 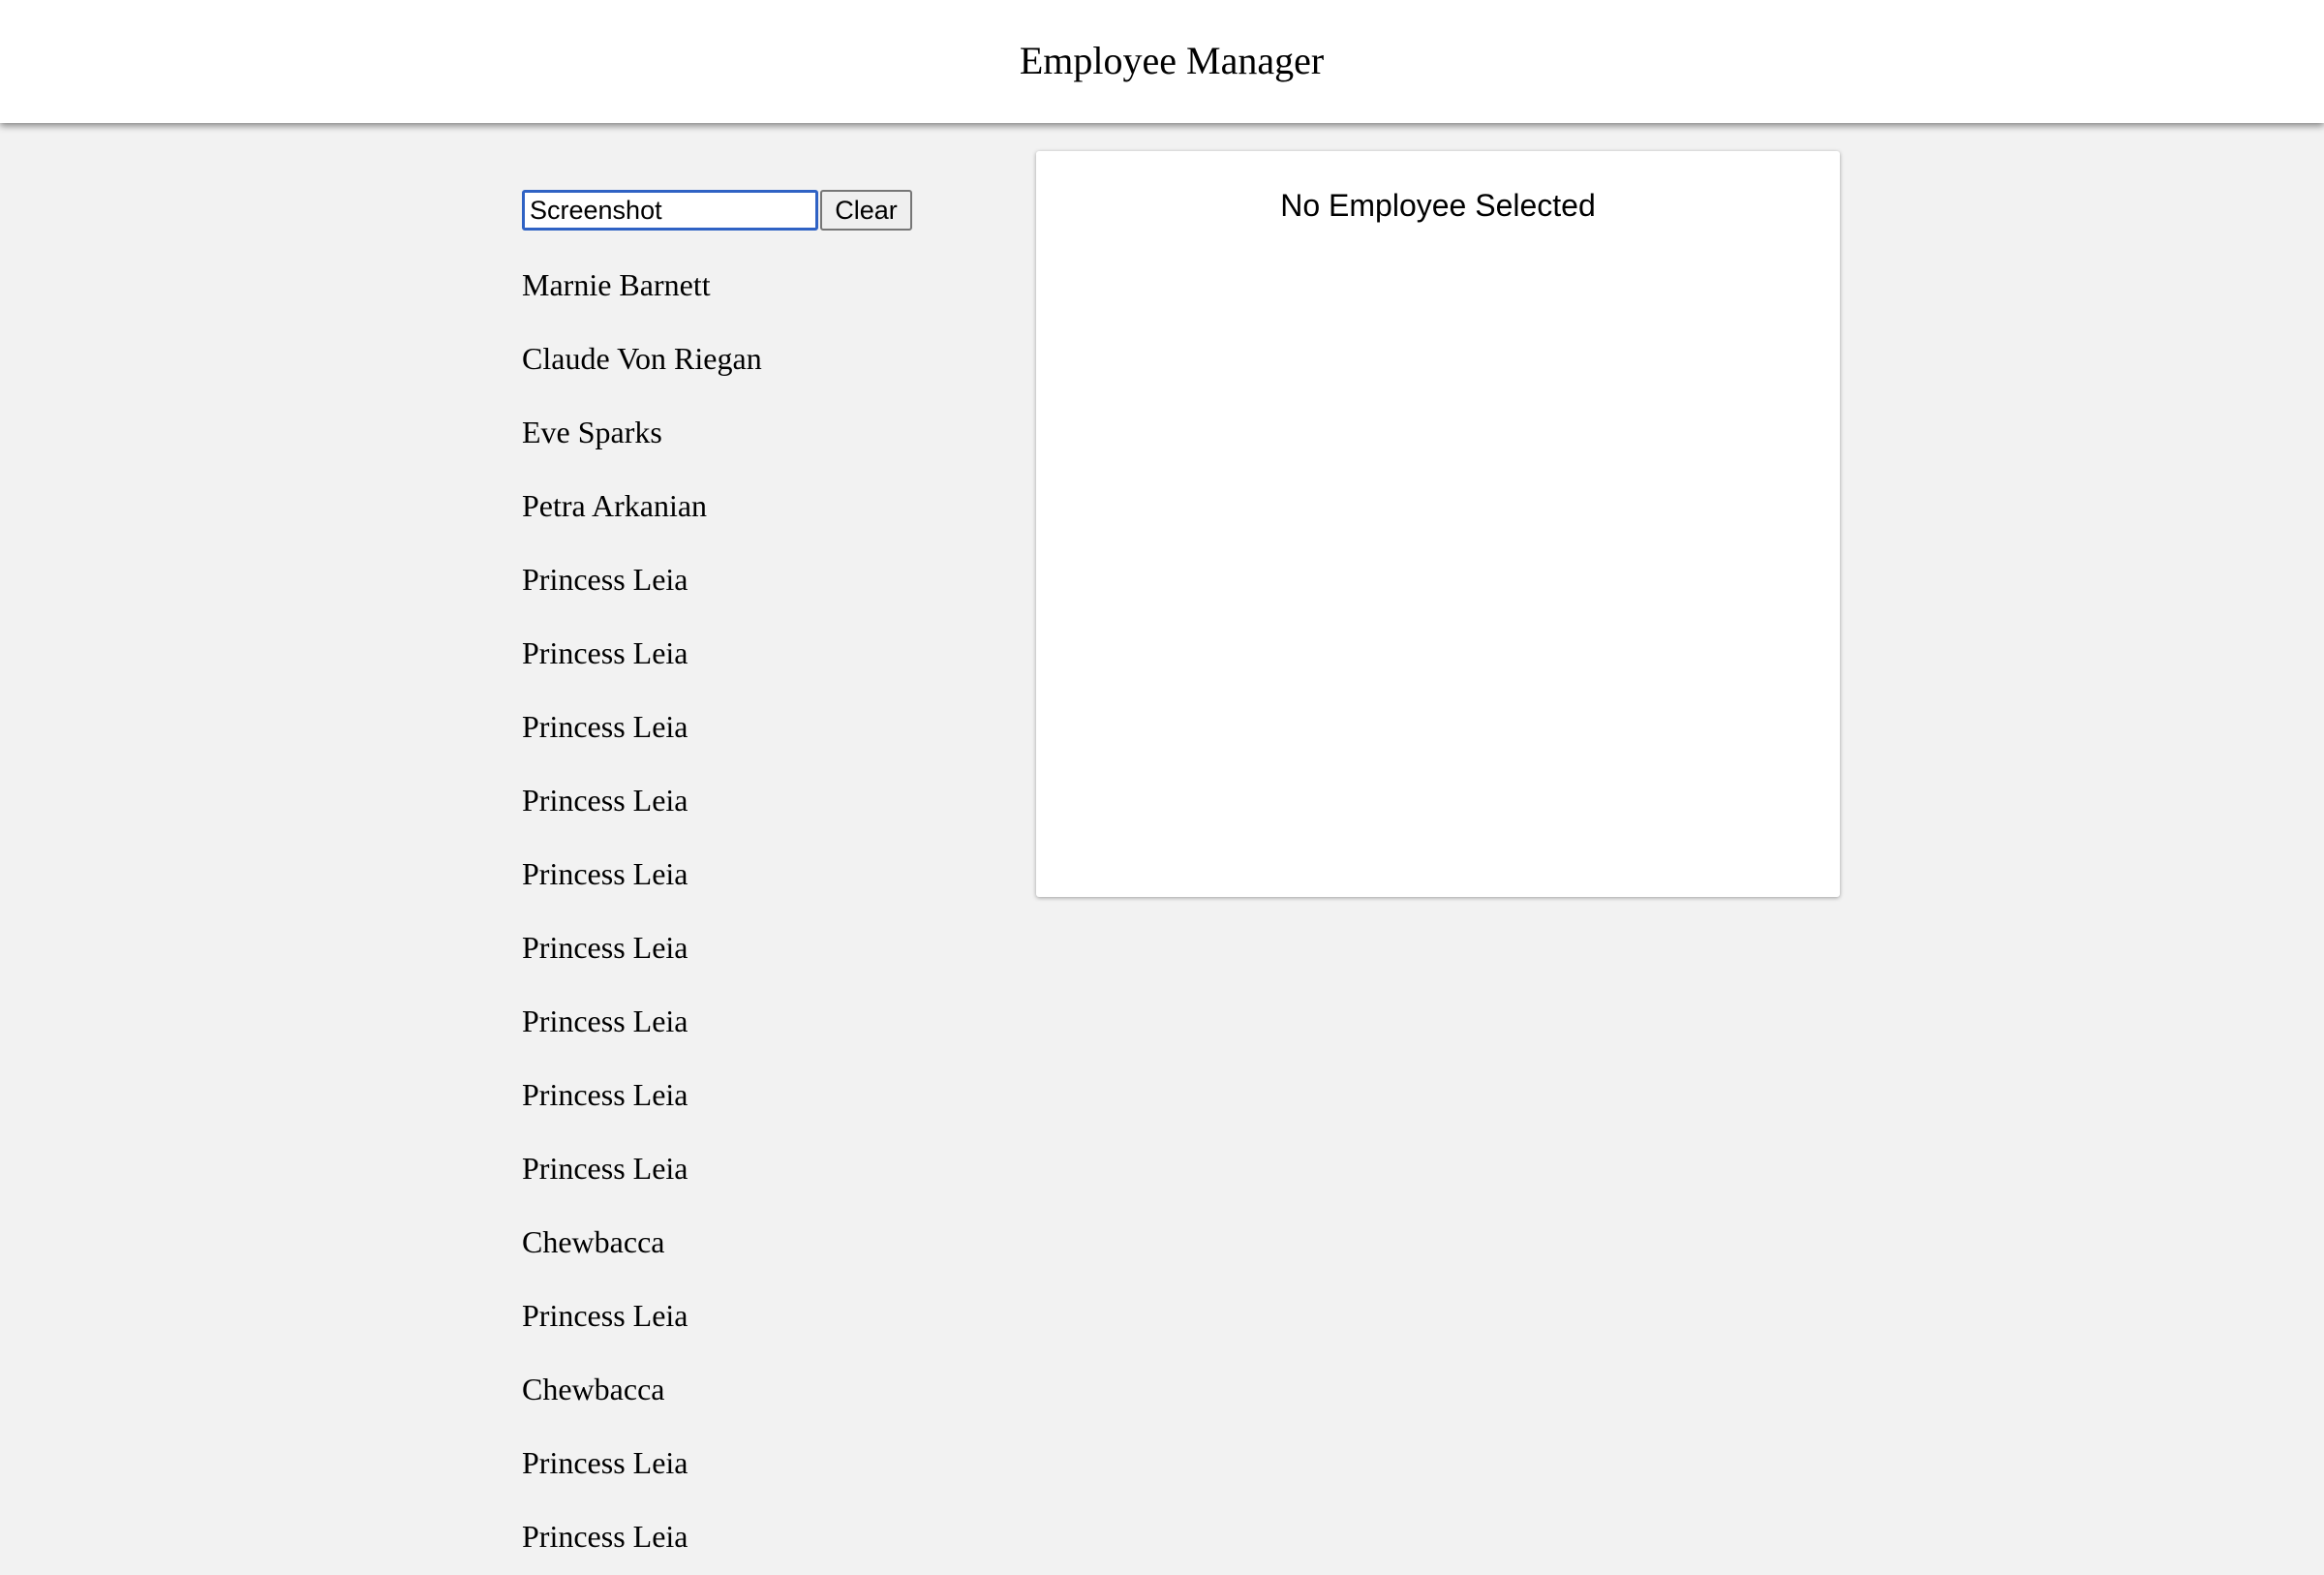 I want to click on app-header: Employee Manager, so click(x=1162, y=61).